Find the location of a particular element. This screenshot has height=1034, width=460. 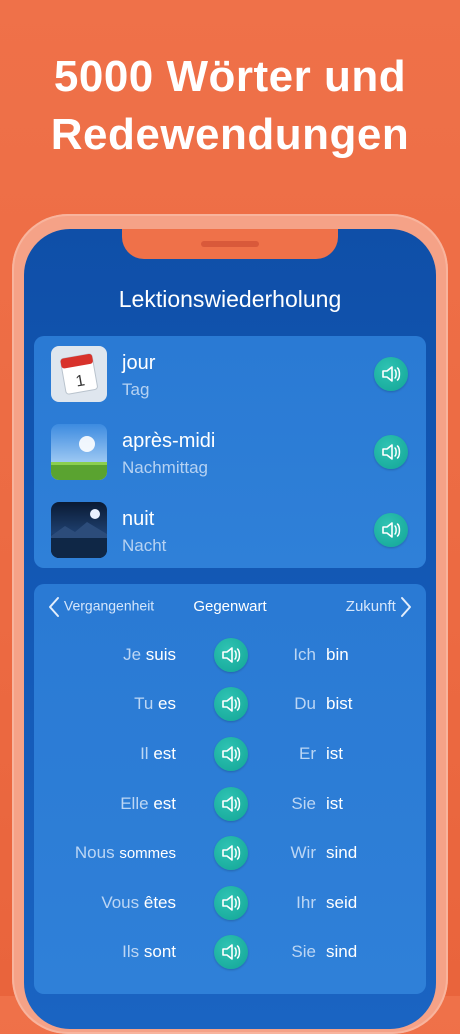

fr-verb: suis is located at coordinates (160, 654).